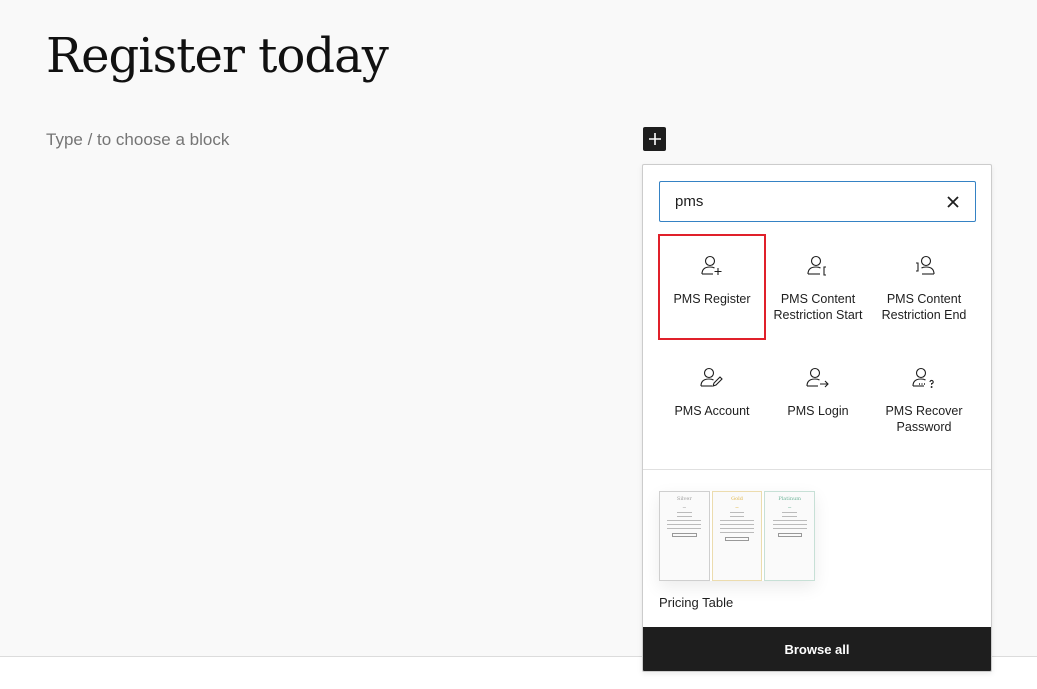  What do you see at coordinates (137, 140) in the screenshot?
I see `block-placeholder: Type / to choose a block` at bounding box center [137, 140].